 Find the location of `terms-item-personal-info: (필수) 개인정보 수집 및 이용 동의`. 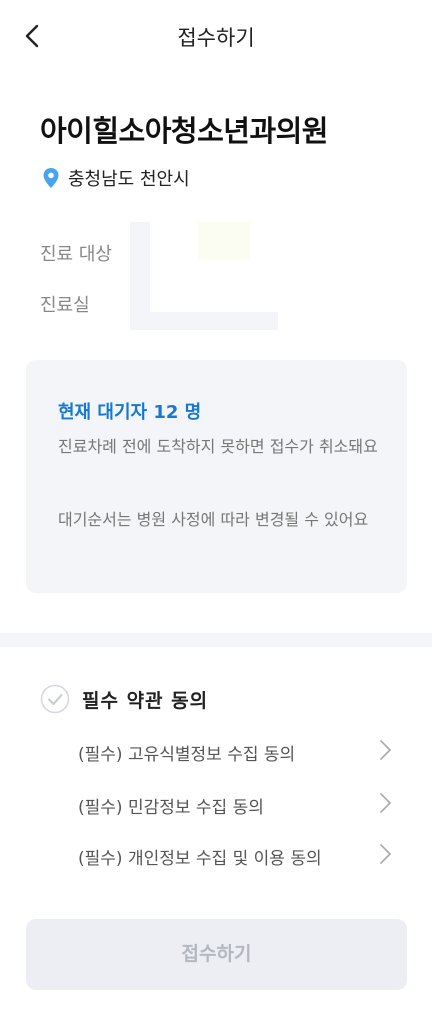

terms-item-personal-info: (필수) 개인정보 수집 및 이용 동의 is located at coordinates (238, 856).